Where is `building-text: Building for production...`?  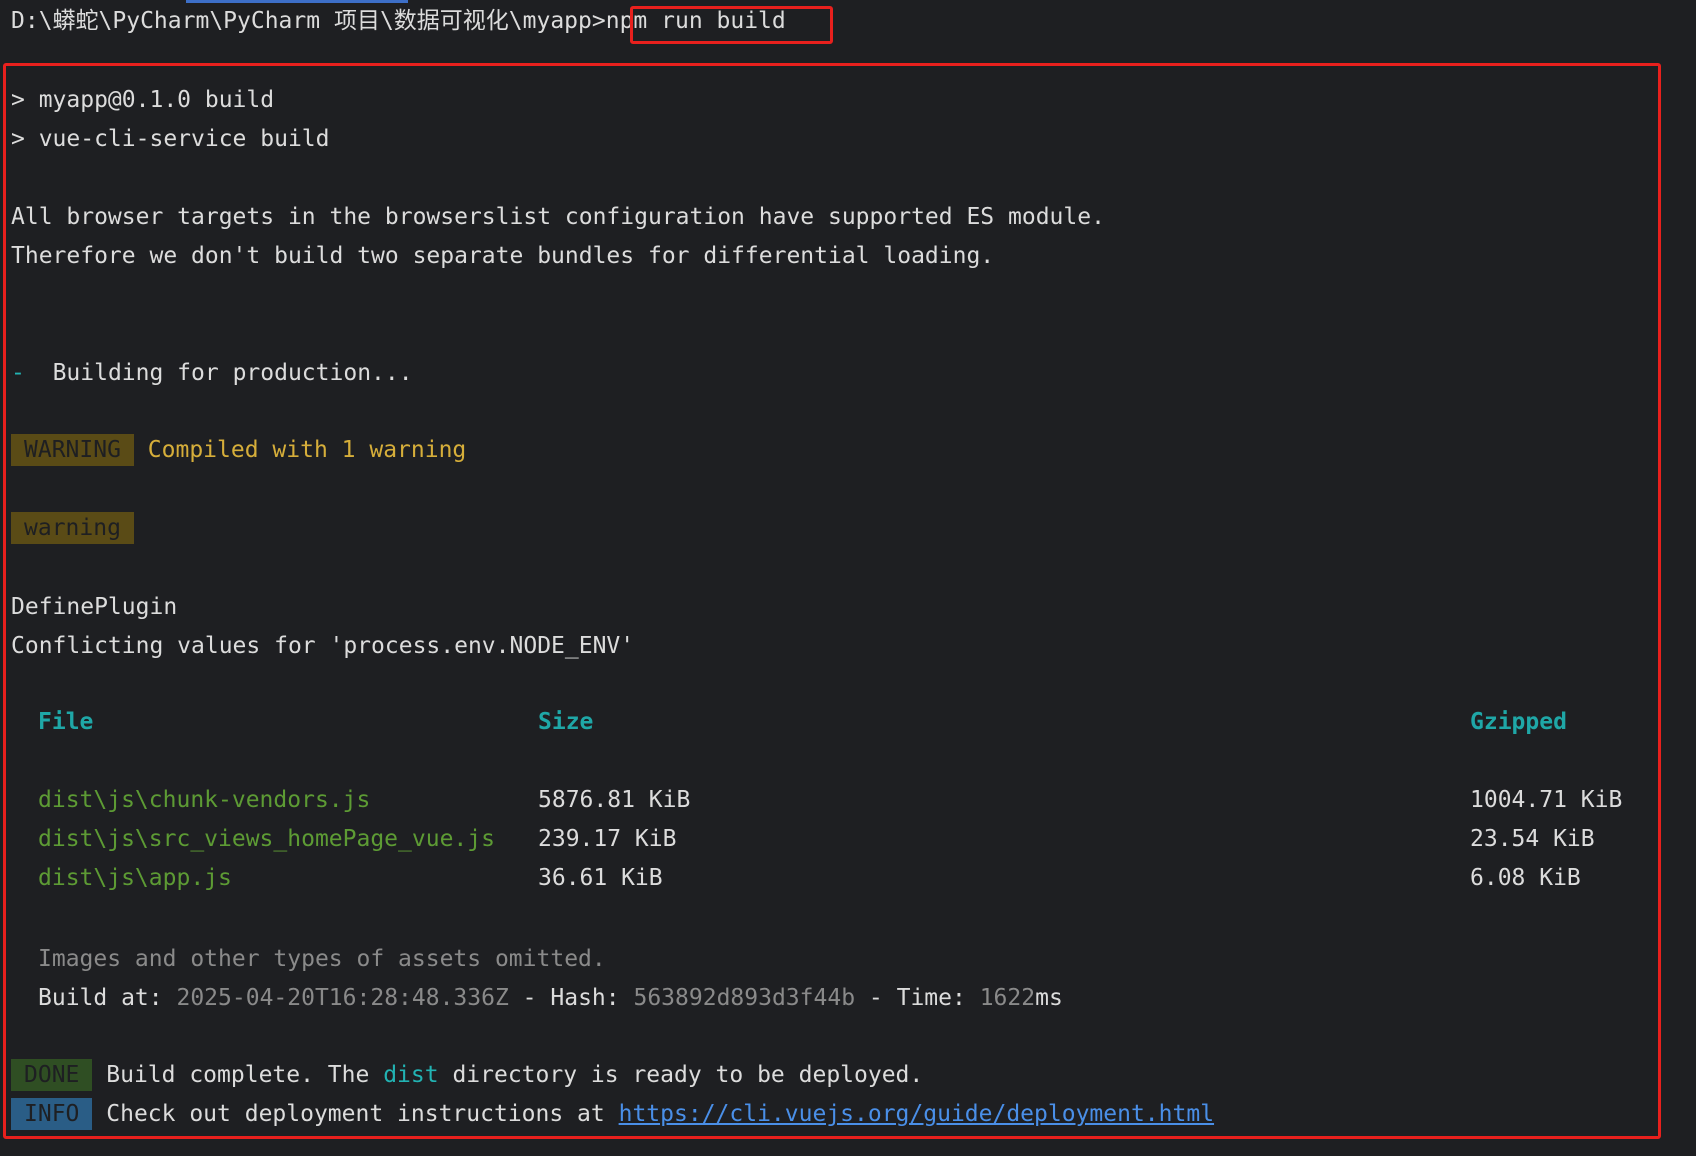
building-text: Building for production... is located at coordinates (232, 373).